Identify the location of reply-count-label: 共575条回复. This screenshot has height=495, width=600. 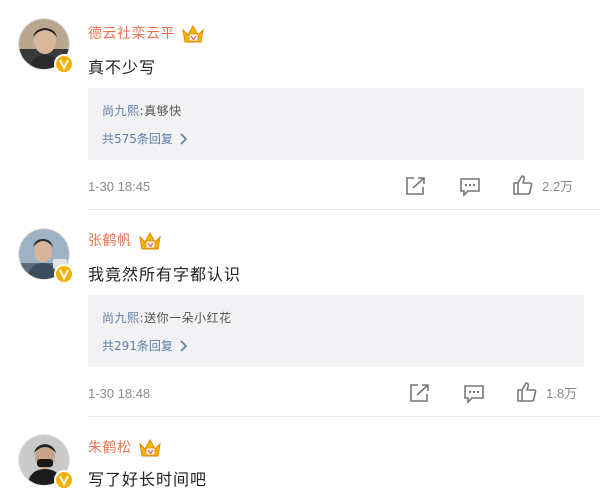
(137, 139).